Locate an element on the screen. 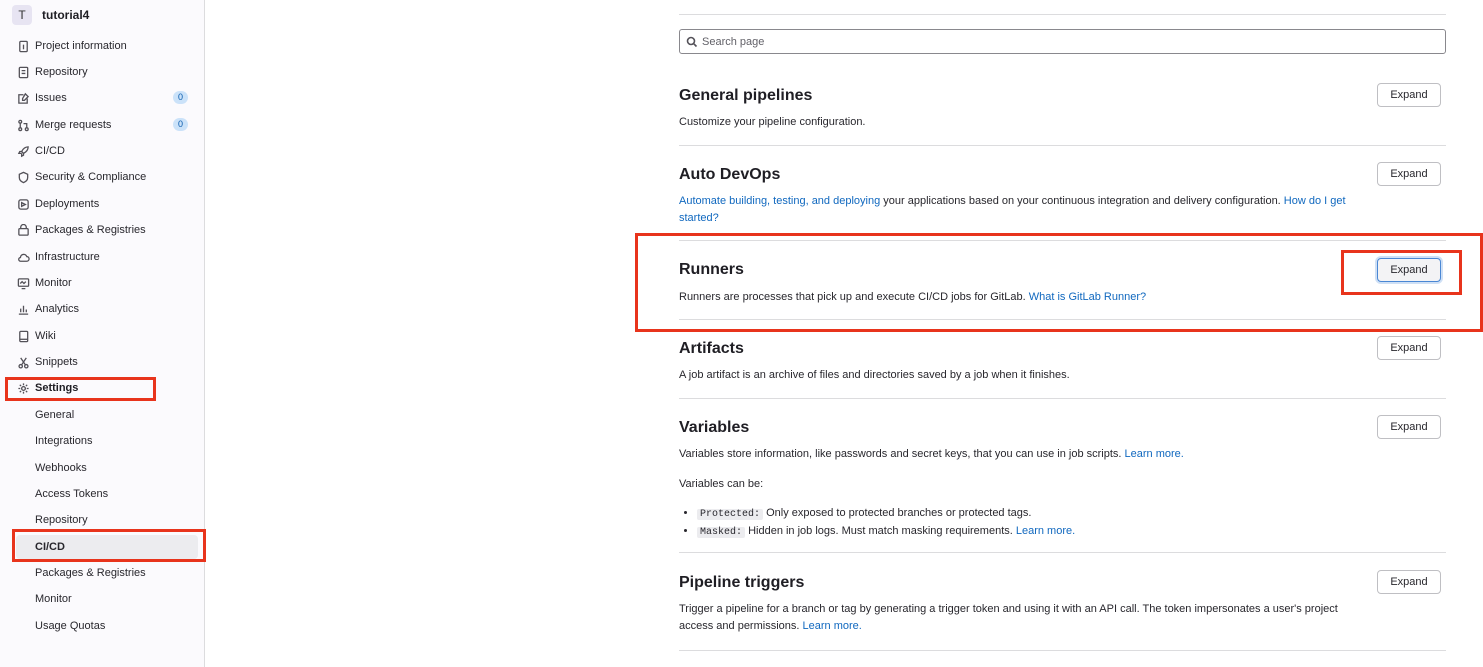 This screenshot has width=1483, height=667. sidebar-item-project-information: Project information is located at coordinates (104, 46).